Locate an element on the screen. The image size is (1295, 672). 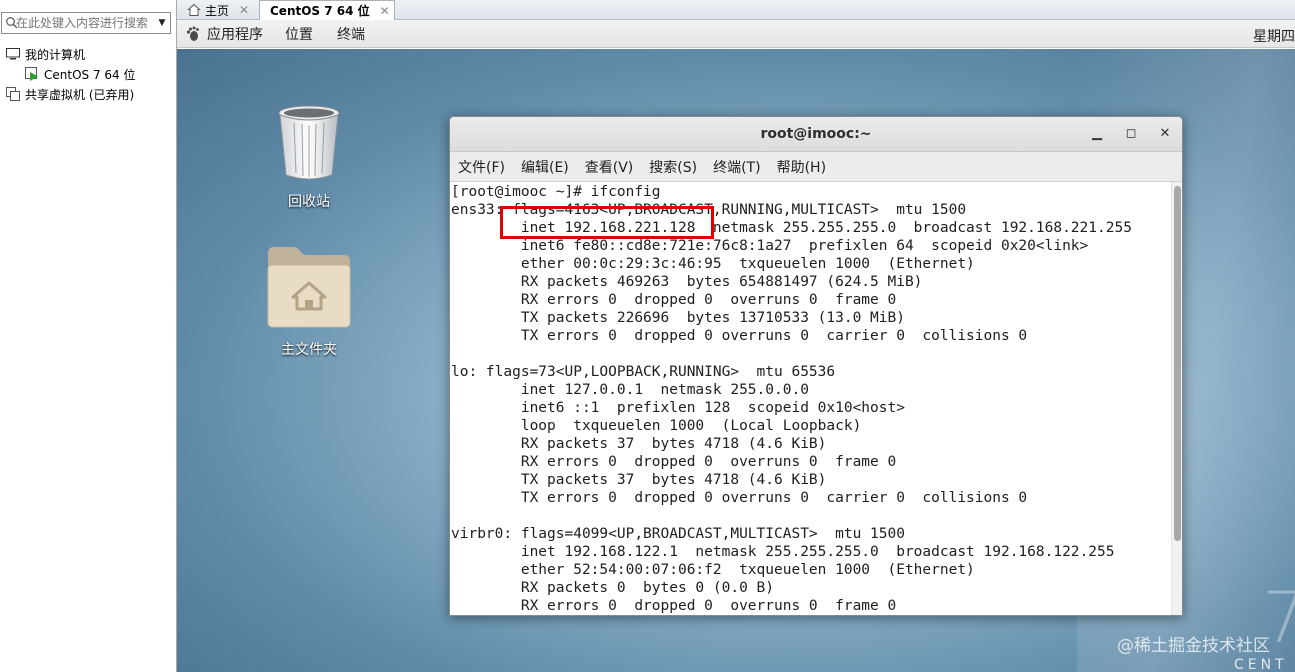
home-icon is located at coordinates (194, 9).